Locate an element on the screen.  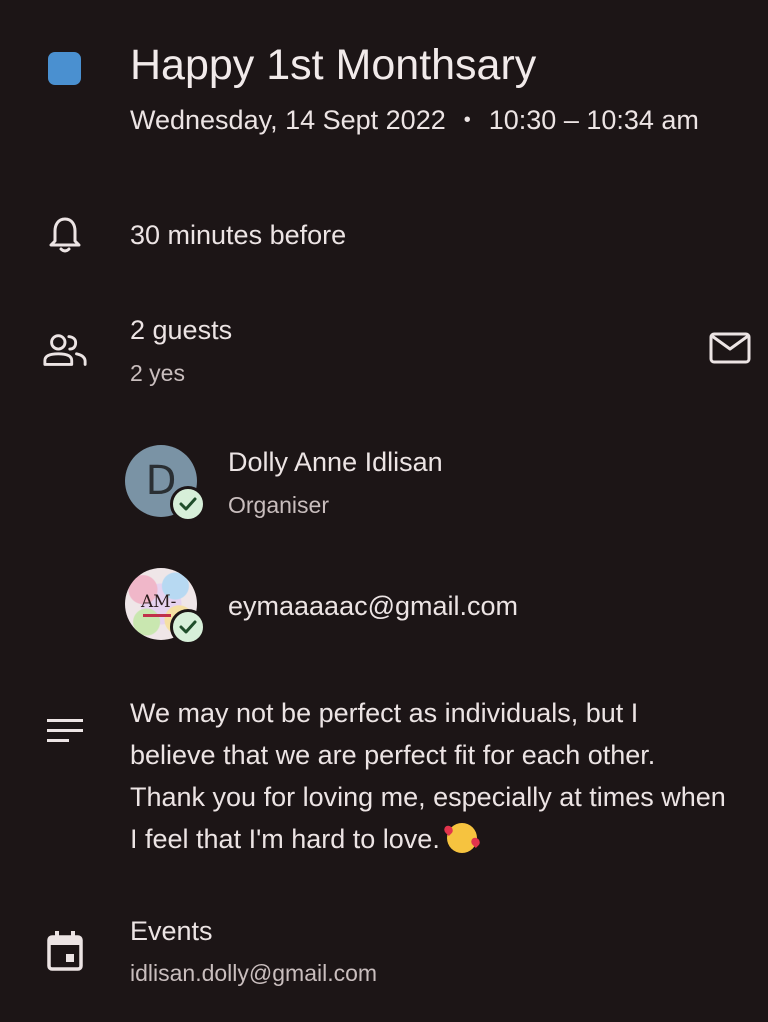
guest-name: Dolly Anne Idlisan is located at coordinates (335, 462).